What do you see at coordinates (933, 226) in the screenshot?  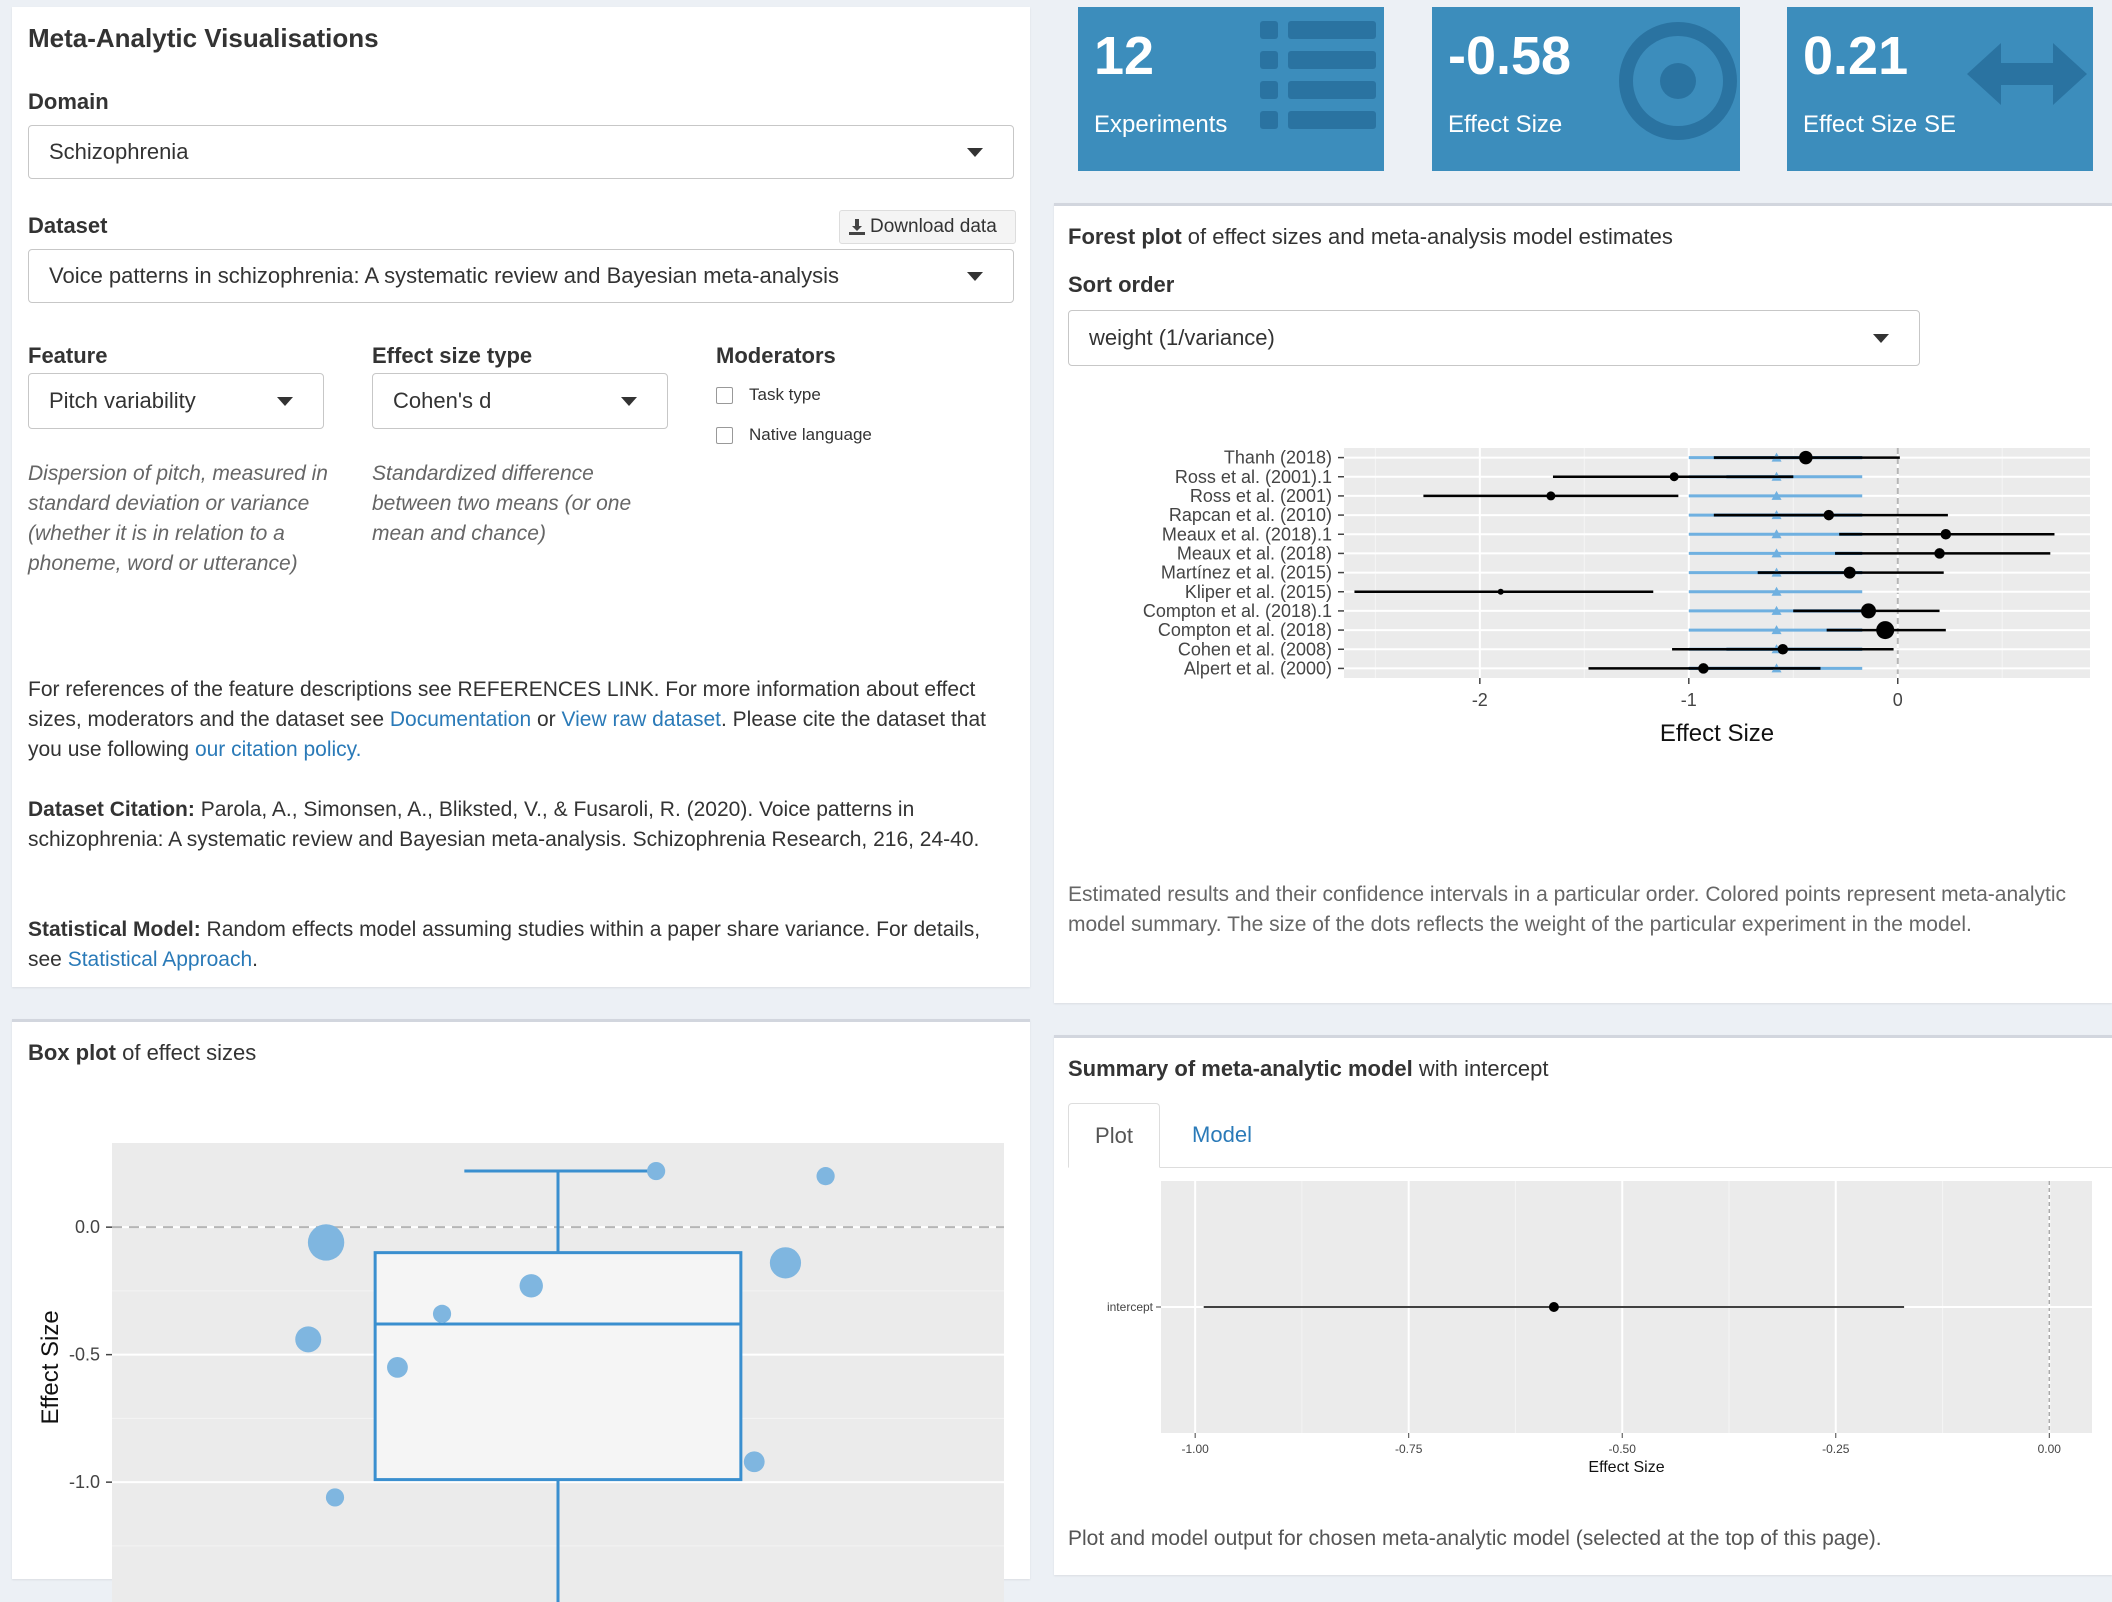 I see `download-data-label: Download data` at bounding box center [933, 226].